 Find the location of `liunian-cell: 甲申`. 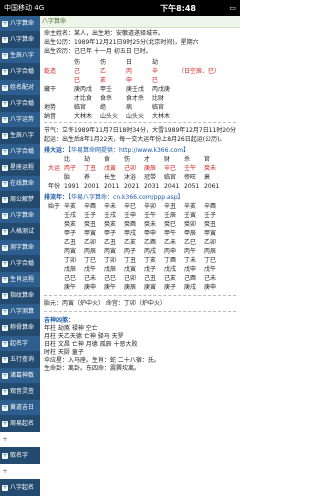

liunian-cell: 甲申 is located at coordinates (150, 233).